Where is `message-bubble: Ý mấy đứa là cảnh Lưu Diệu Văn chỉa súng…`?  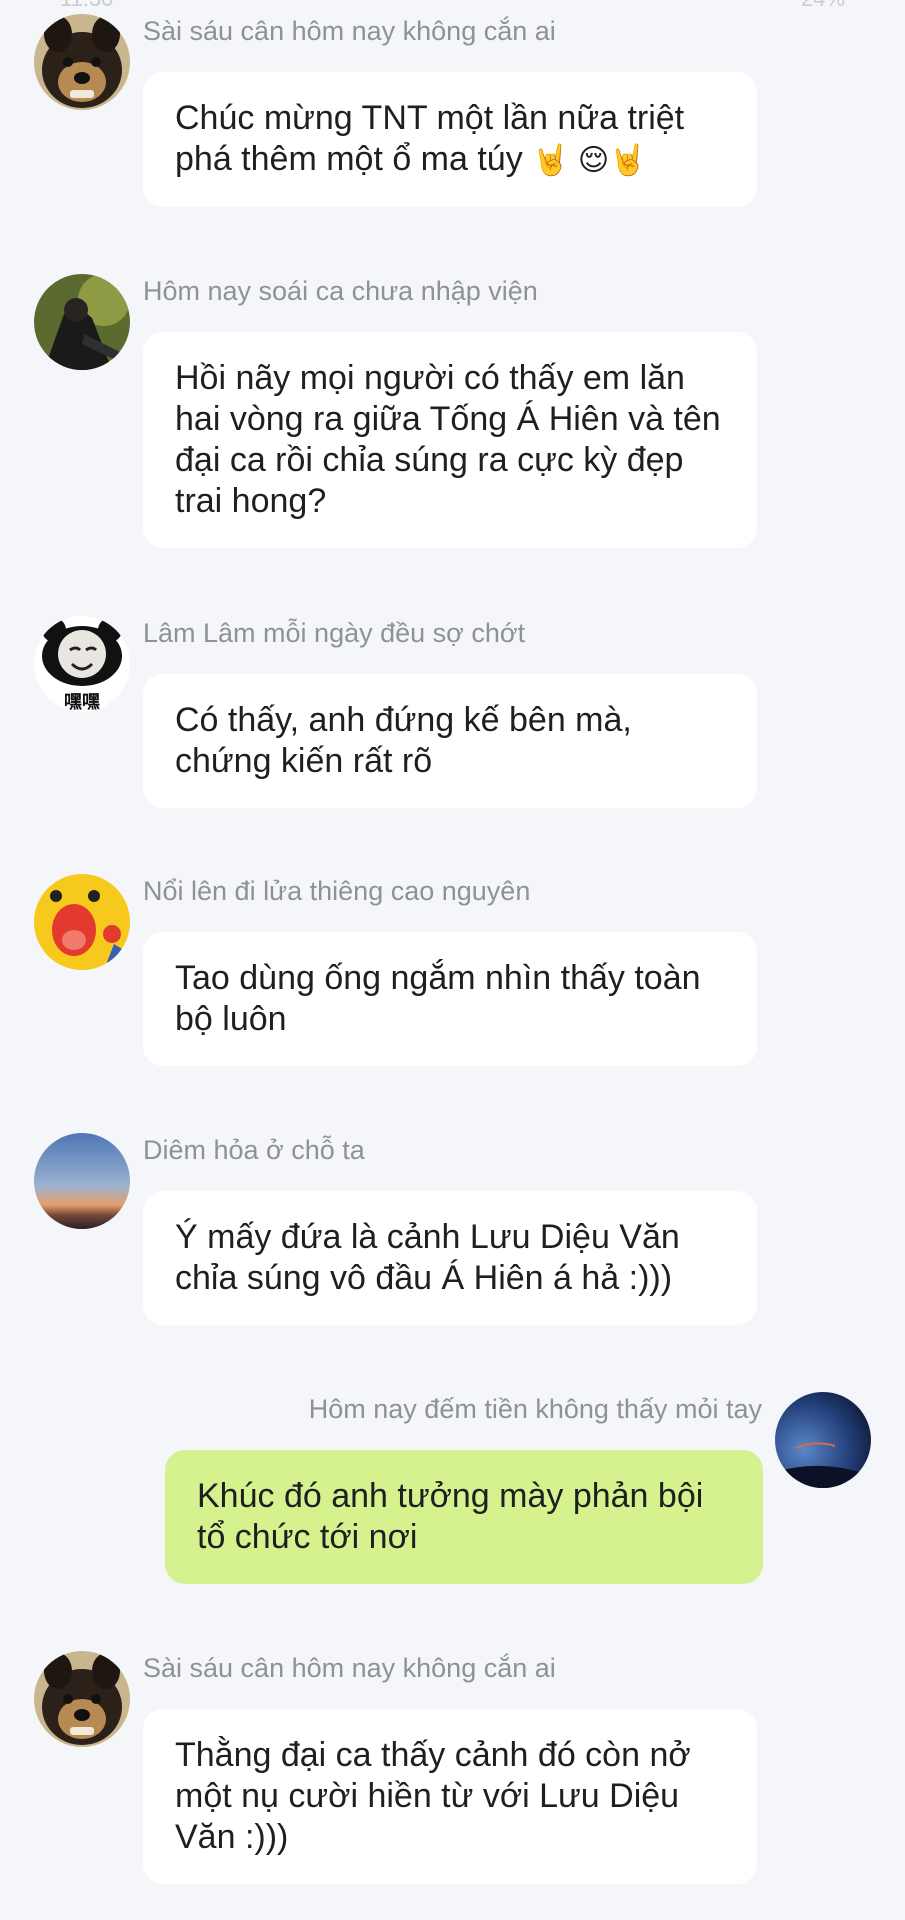 message-bubble: Ý mấy đứa là cảnh Lưu Diệu Văn chỉa súng… is located at coordinates (450, 1258).